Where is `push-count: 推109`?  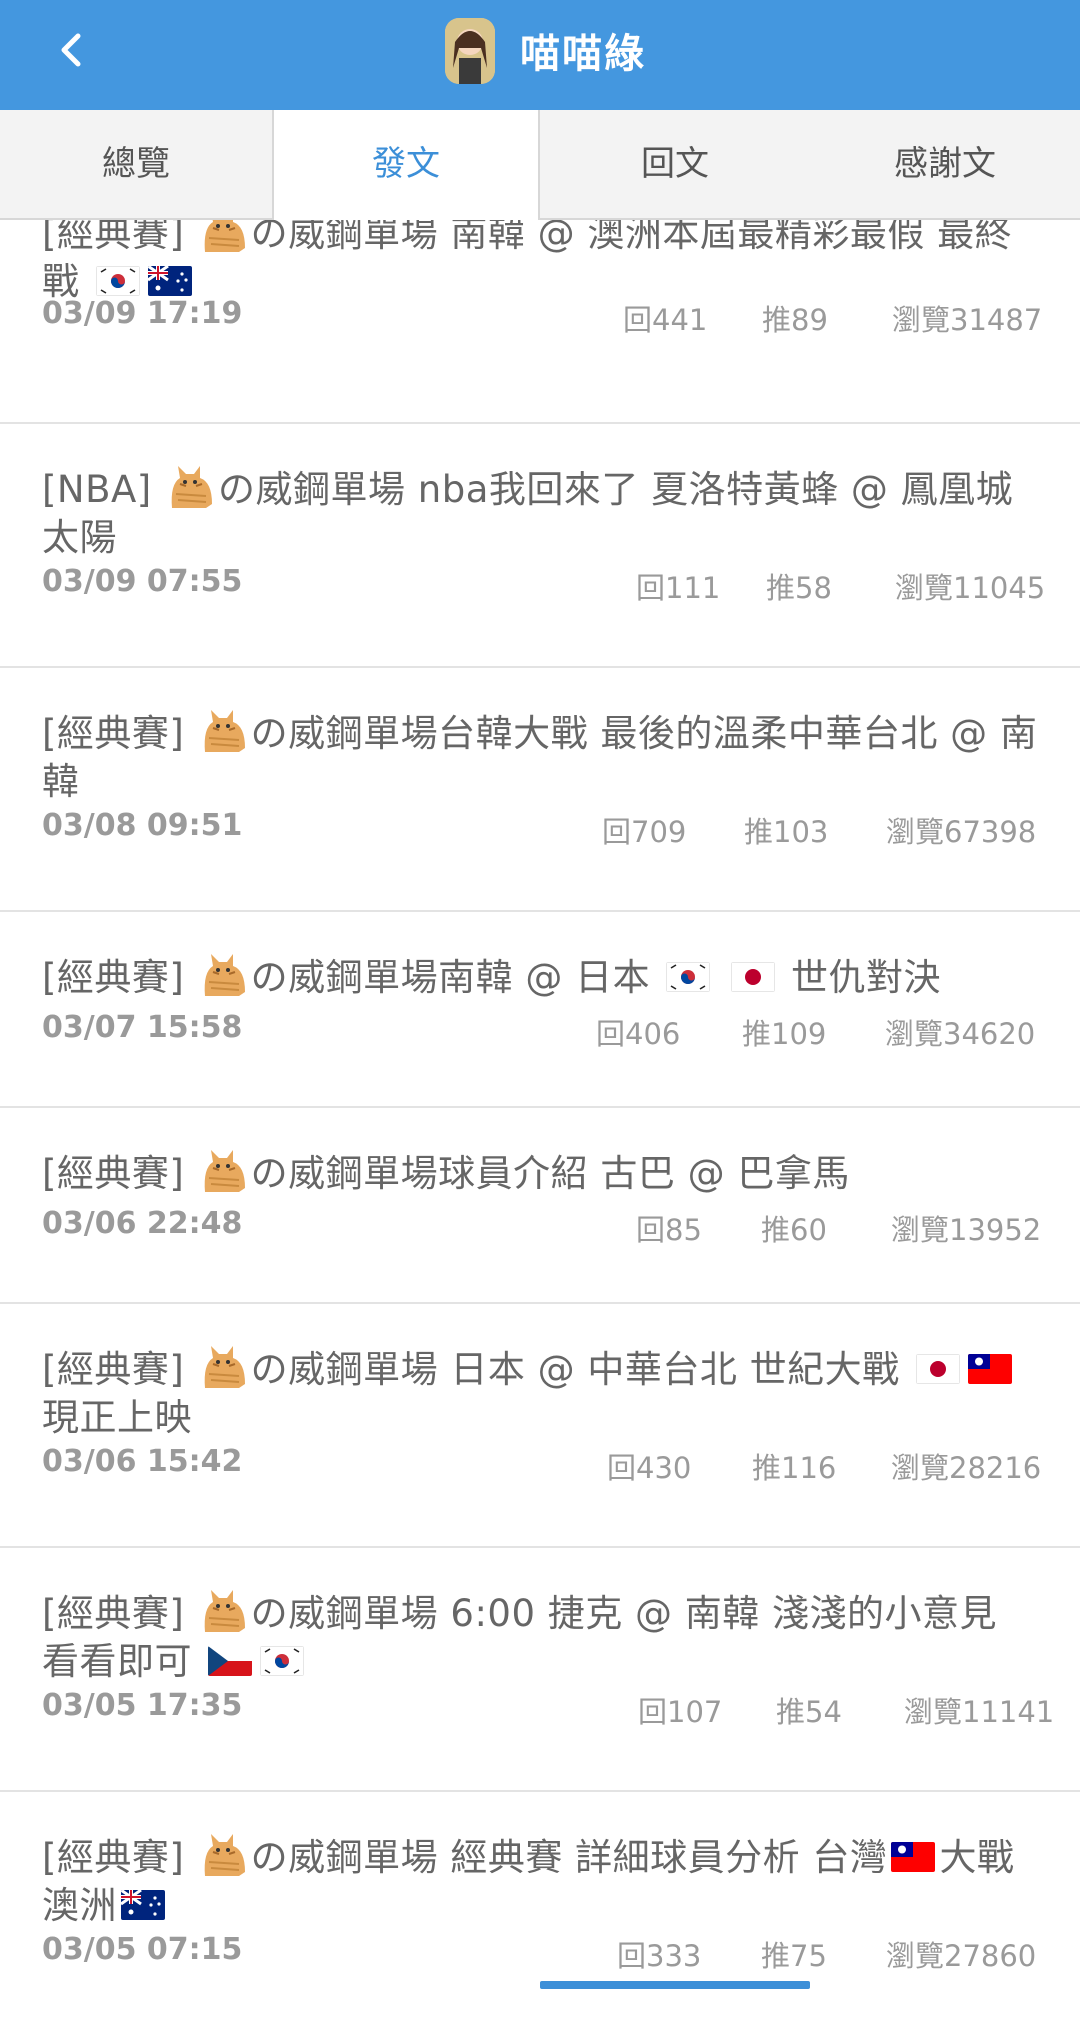 push-count: 推109 is located at coordinates (784, 1034).